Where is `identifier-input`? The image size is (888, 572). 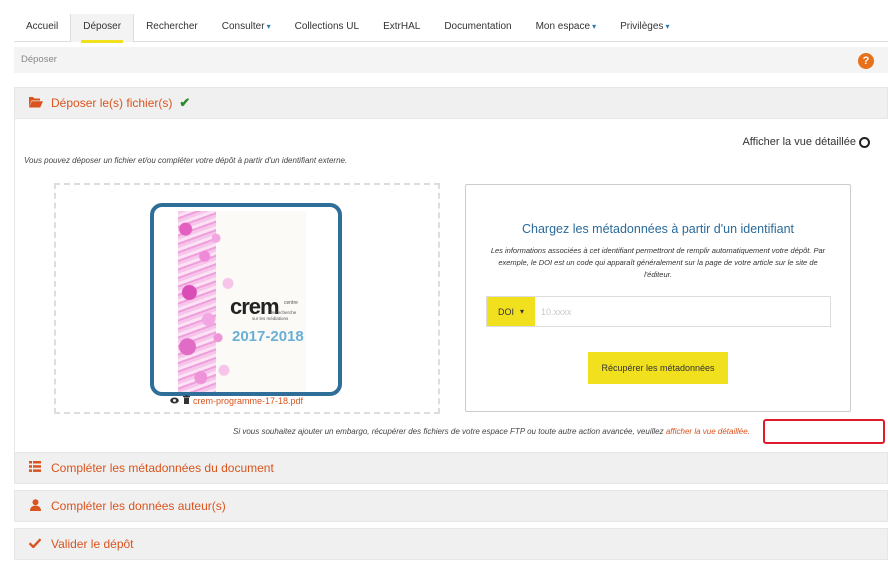
identifier-input is located at coordinates (682, 311).